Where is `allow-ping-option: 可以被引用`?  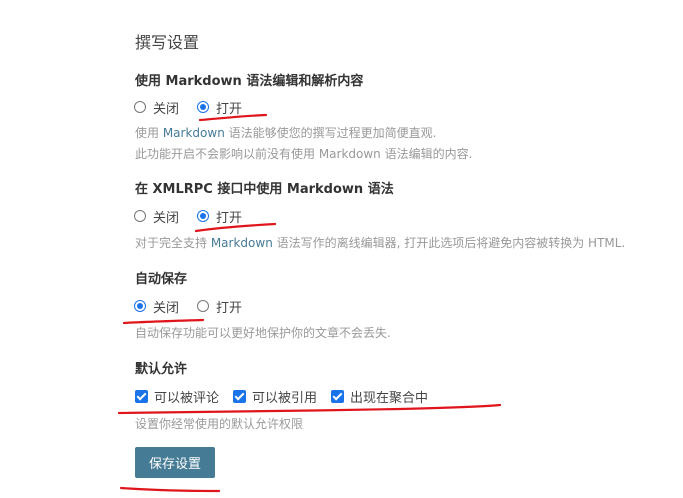 allow-ping-option: 可以被引用 is located at coordinates (275, 396).